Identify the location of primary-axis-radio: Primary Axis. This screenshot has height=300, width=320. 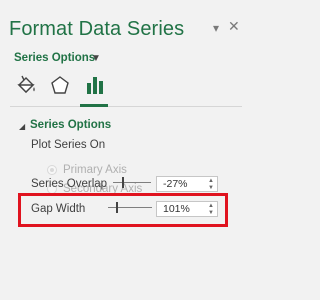
(87, 170).